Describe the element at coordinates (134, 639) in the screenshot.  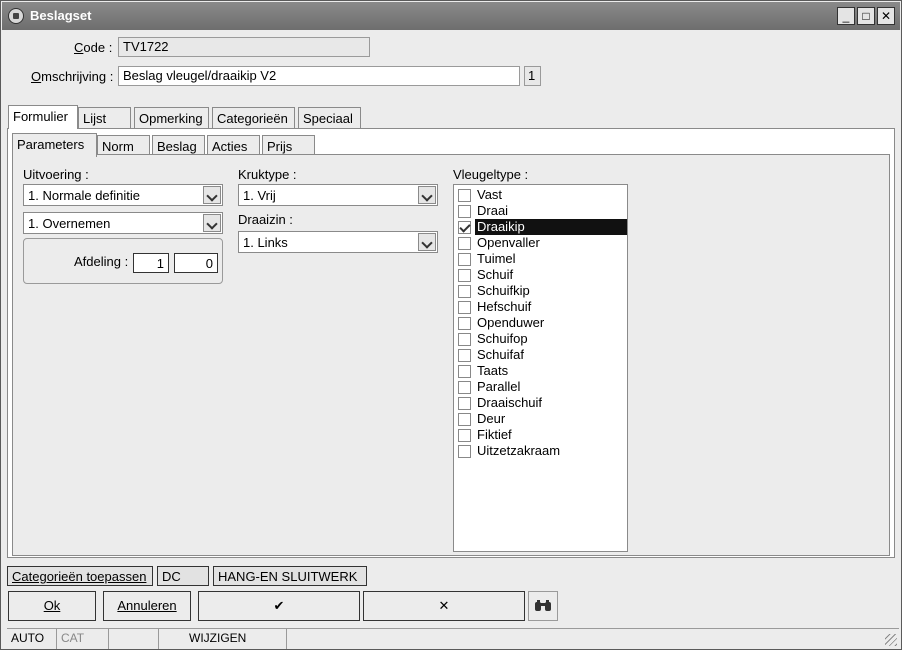
I see `status-empty` at that location.